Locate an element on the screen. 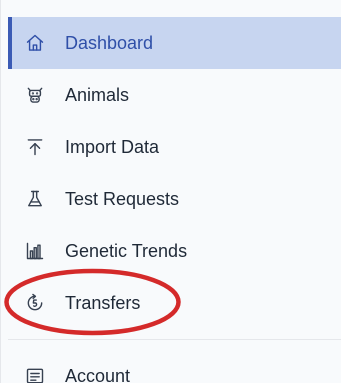  bar-chart-icon is located at coordinates (35, 251).